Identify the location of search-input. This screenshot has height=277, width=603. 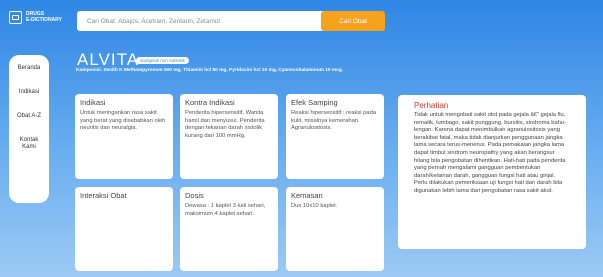
(219, 21).